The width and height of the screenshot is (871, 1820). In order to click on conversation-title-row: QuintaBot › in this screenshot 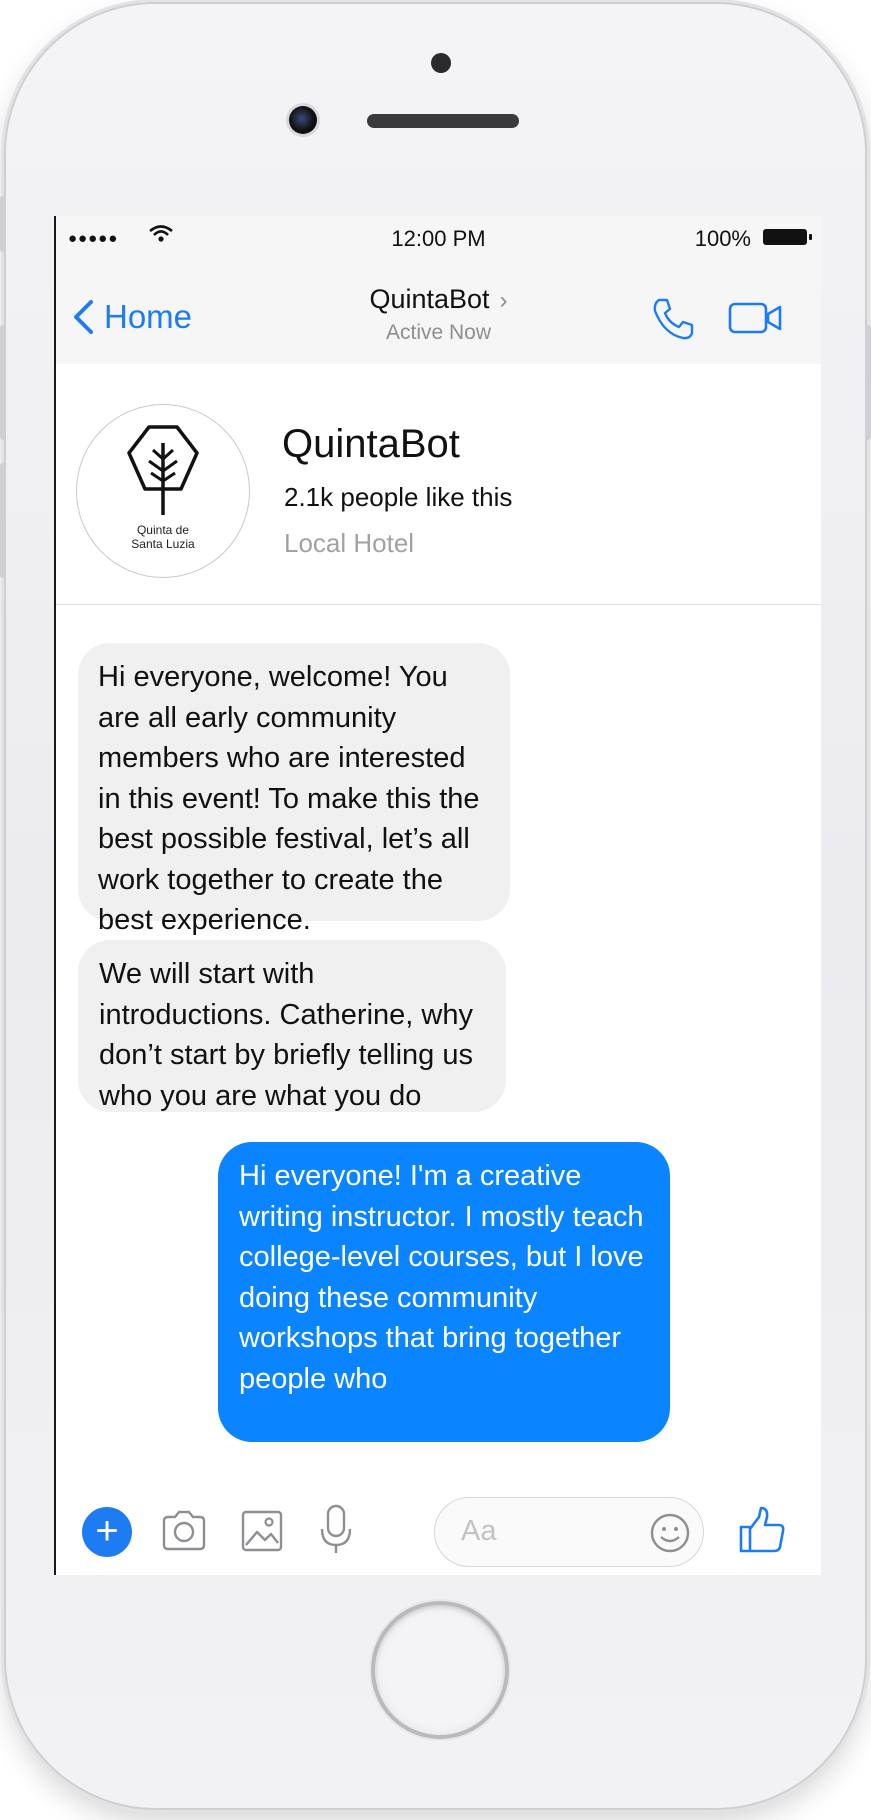, I will do `click(438, 299)`.